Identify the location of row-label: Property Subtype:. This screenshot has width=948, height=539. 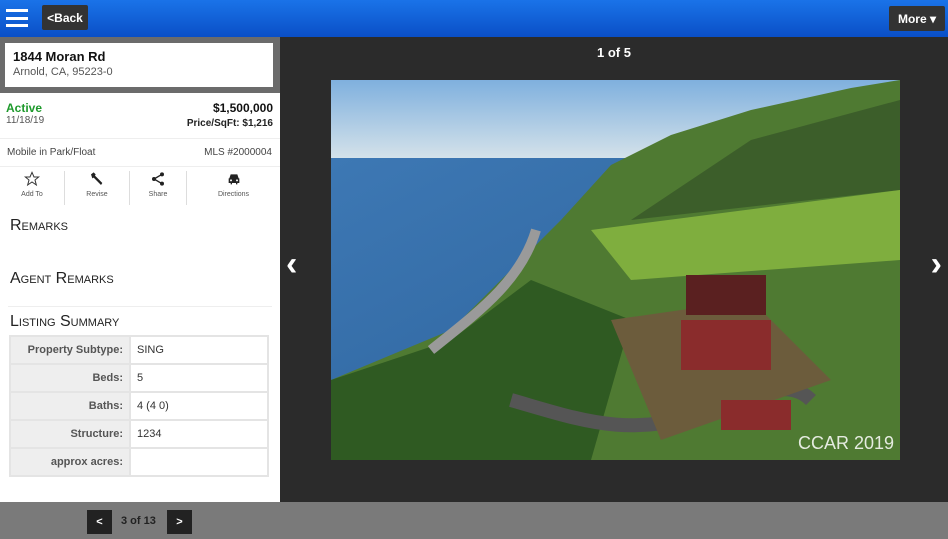
(70, 350).